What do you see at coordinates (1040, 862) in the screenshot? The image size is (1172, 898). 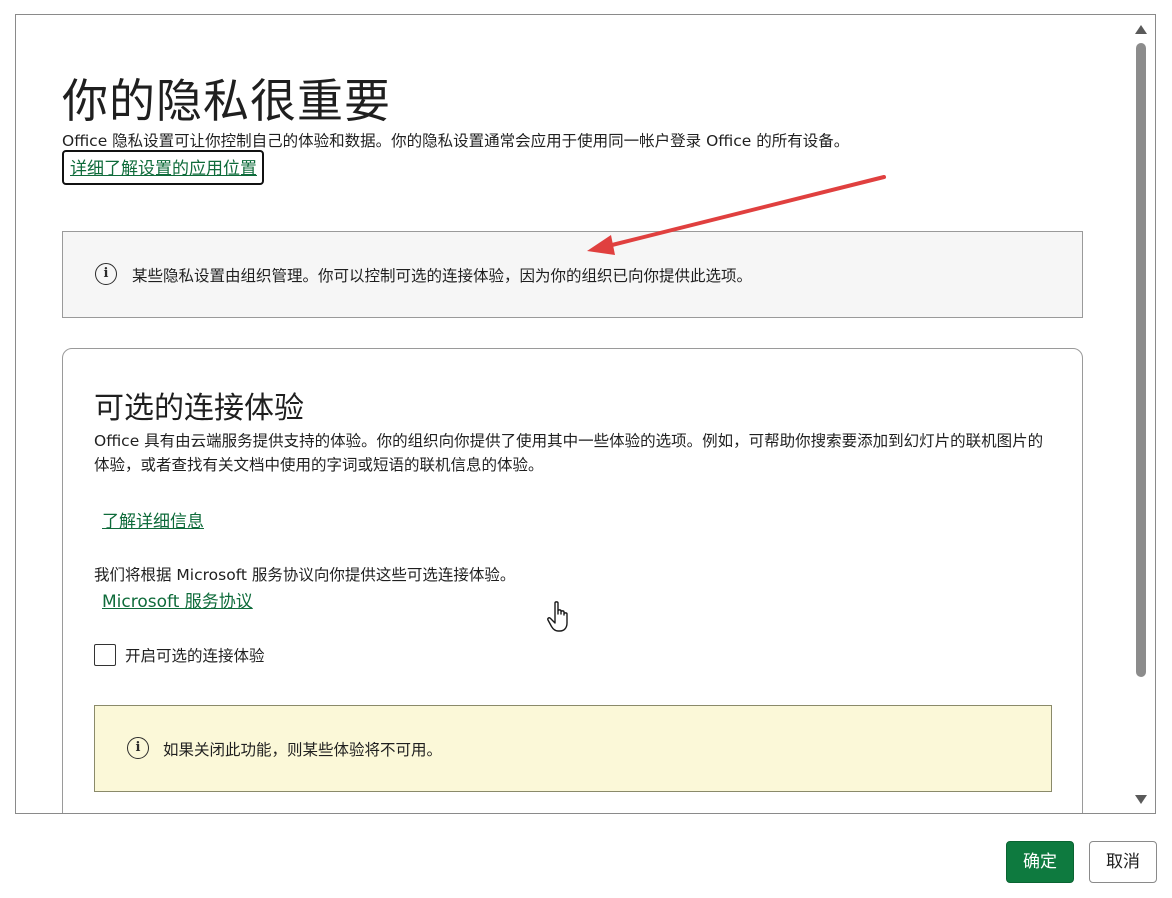 I see `ok-button: 确定` at bounding box center [1040, 862].